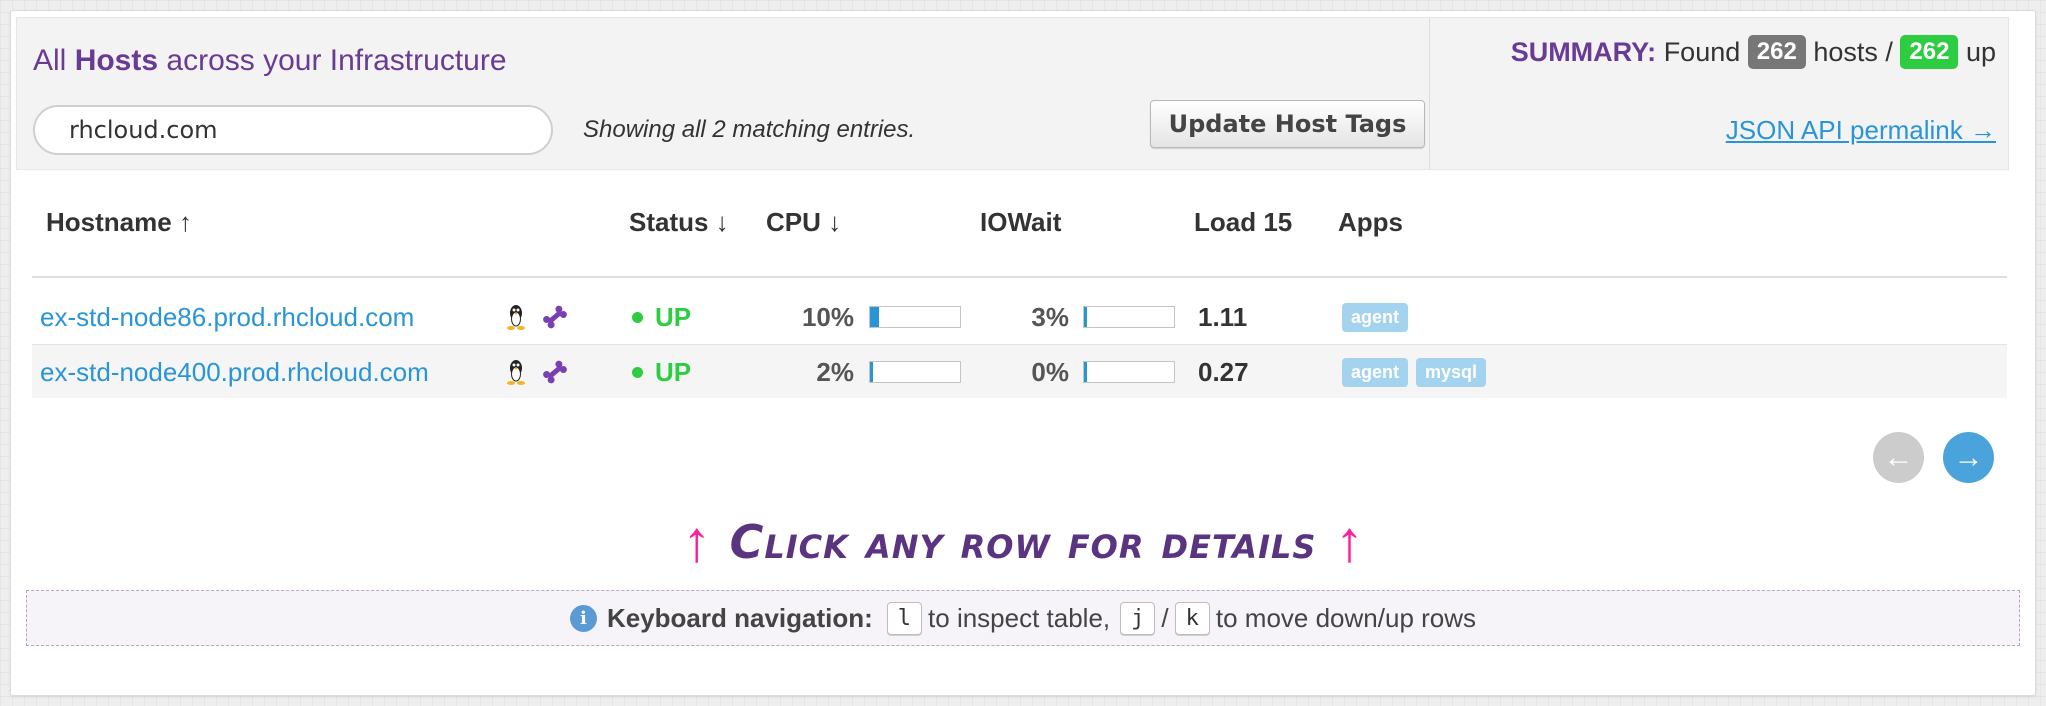  I want to click on click-row-hint: ↑ Click any row for details ↑, so click(1023, 541).